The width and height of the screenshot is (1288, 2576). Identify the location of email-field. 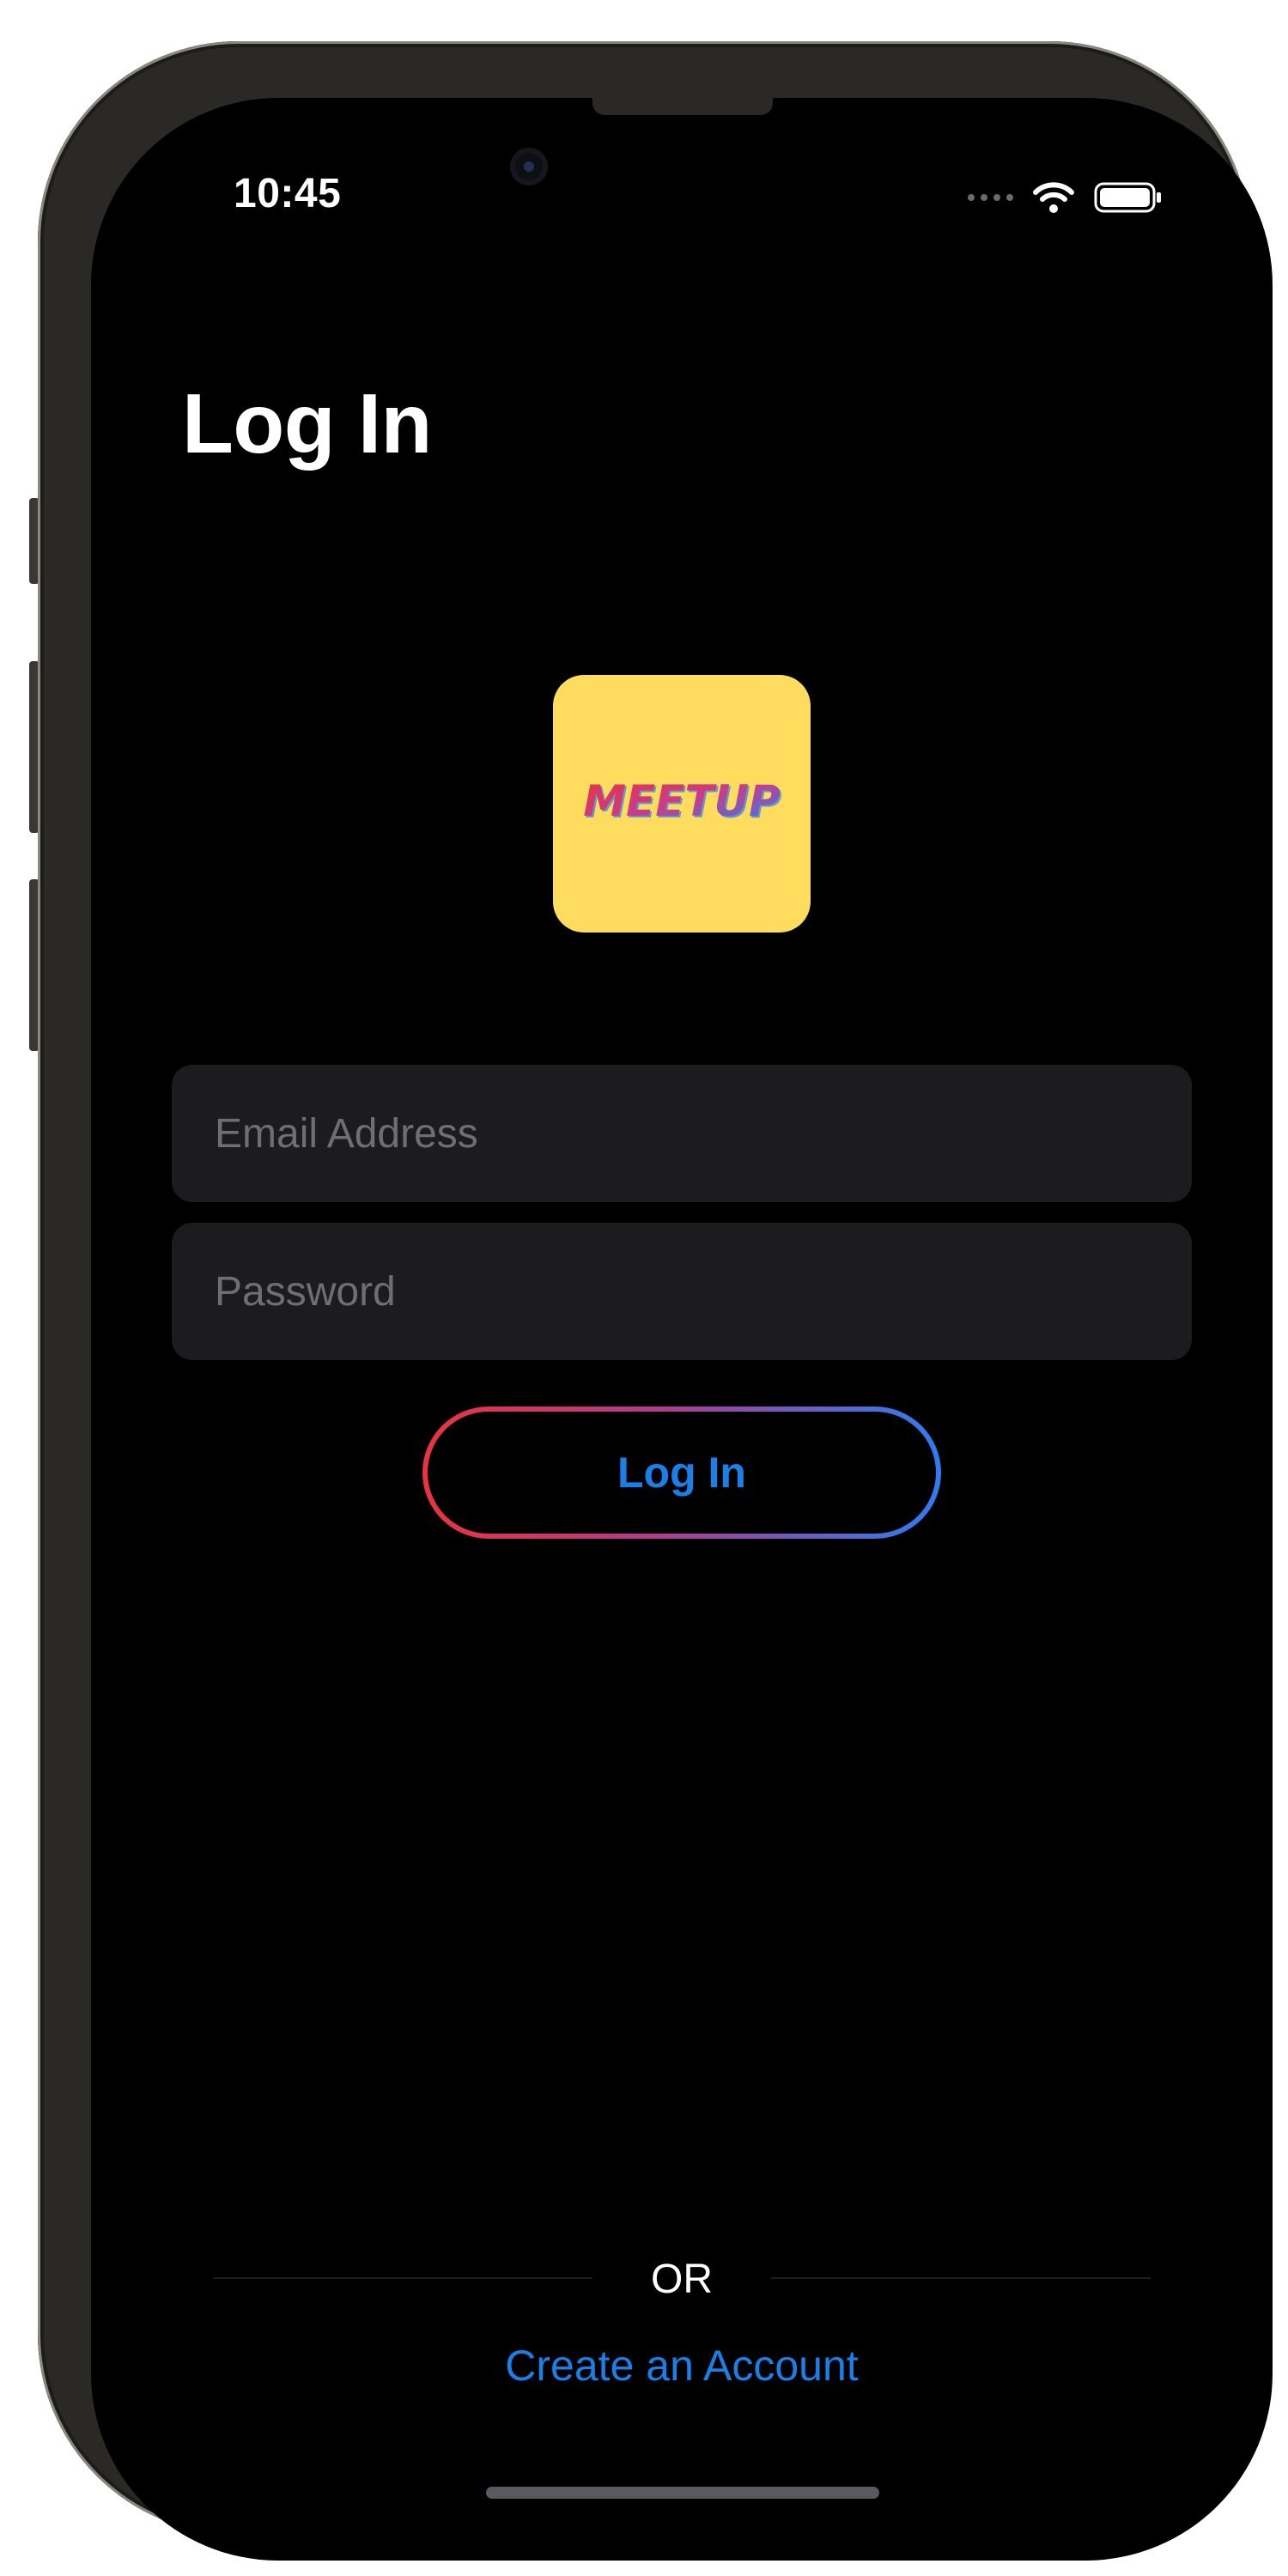
(682, 1133).